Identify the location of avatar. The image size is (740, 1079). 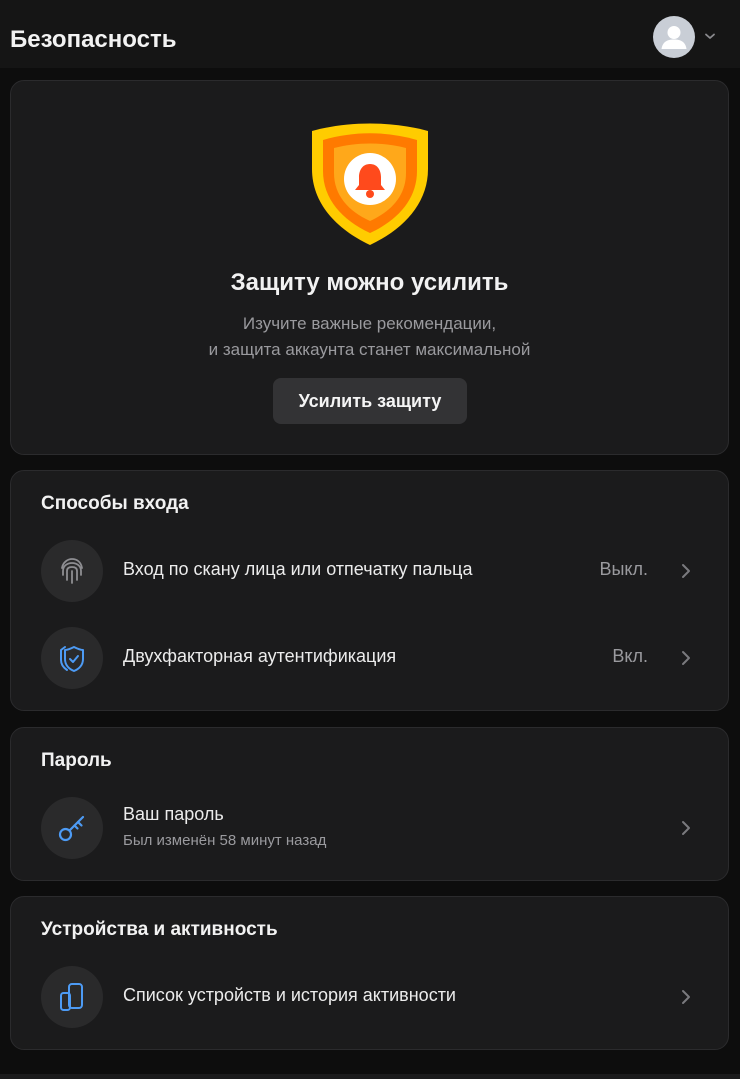
(674, 37).